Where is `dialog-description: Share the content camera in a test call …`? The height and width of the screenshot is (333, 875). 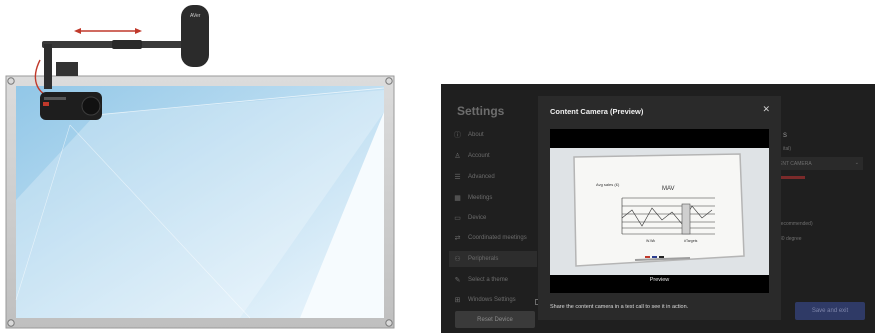 dialog-description: Share the content camera in a test call … is located at coordinates (619, 307).